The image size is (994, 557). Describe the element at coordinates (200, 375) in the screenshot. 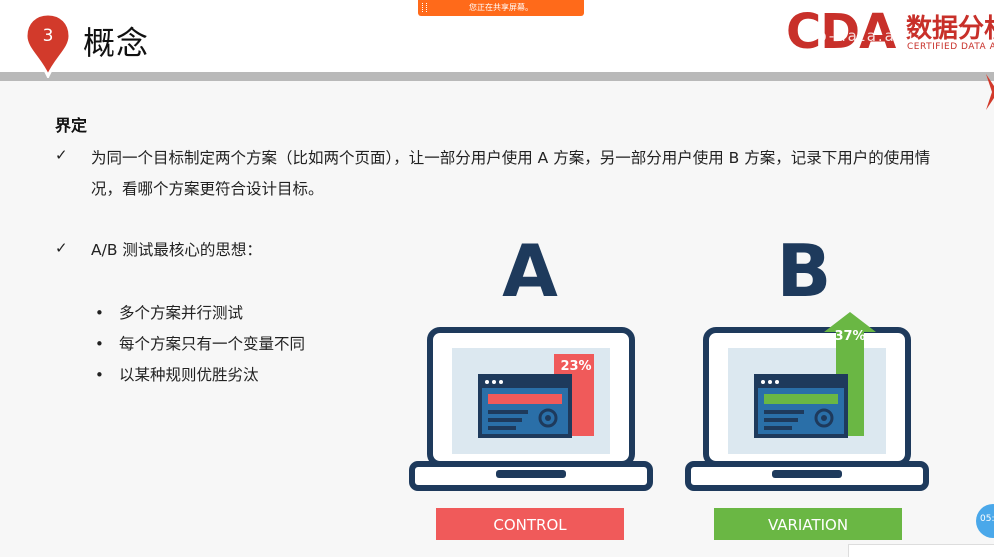

I see `list-item: • 以某种规则优胜劣汰` at that location.